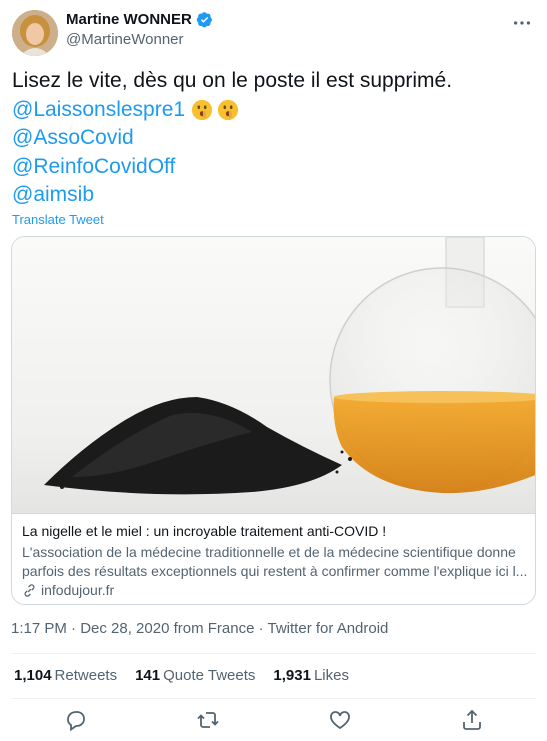 The height and width of the screenshot is (741, 547). What do you see at coordinates (209, 675) in the screenshot?
I see `quote-tweets-label: Quote Tweets` at bounding box center [209, 675].